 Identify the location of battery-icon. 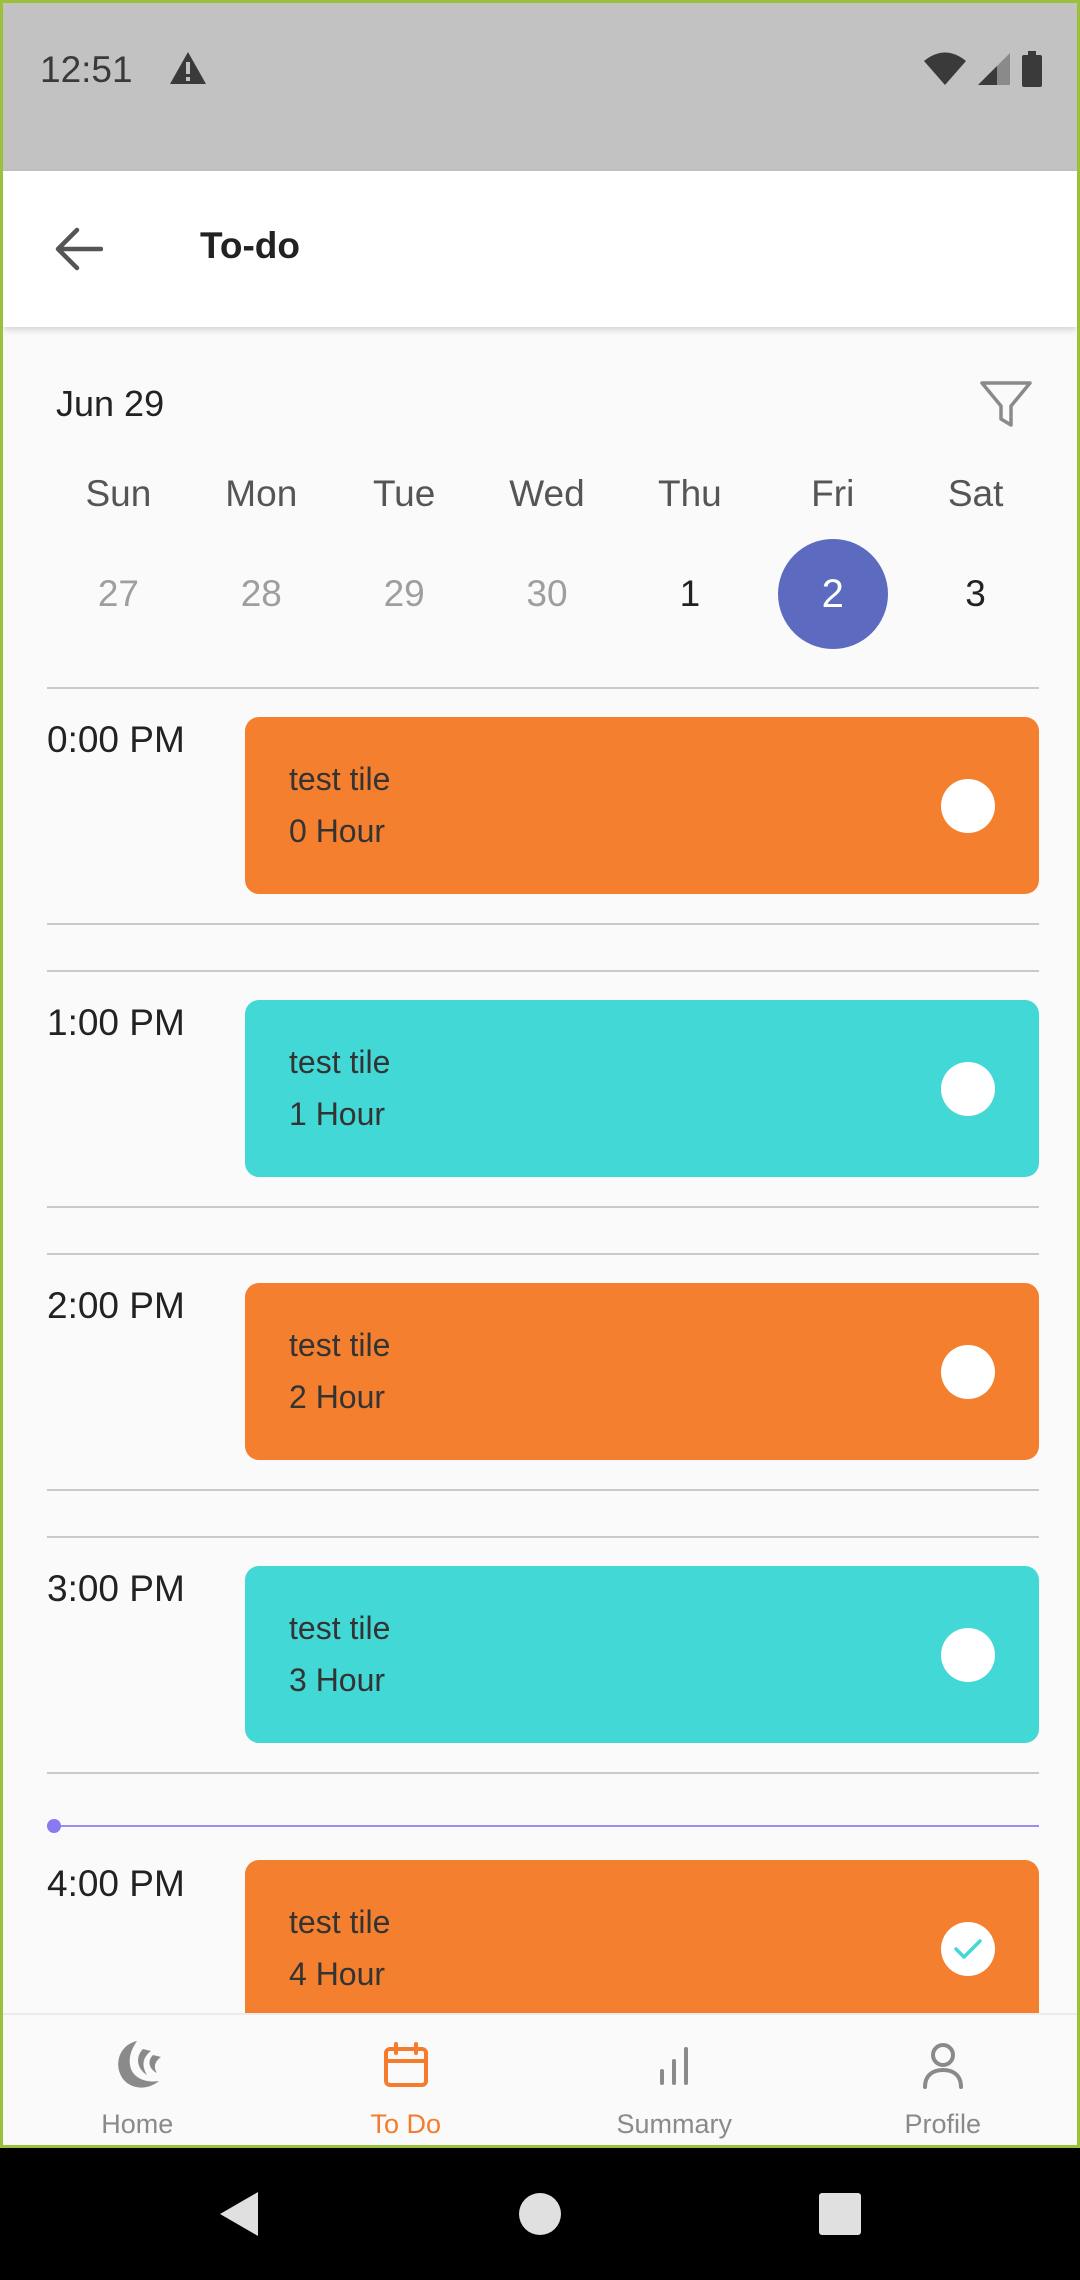
(1032, 69).